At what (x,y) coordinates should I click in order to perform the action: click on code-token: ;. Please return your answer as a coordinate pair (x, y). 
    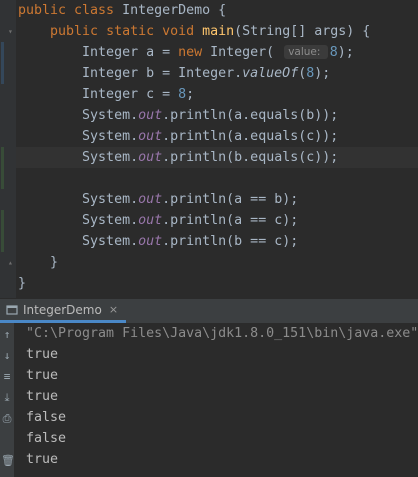
    Looking at the image, I should click on (190, 94).